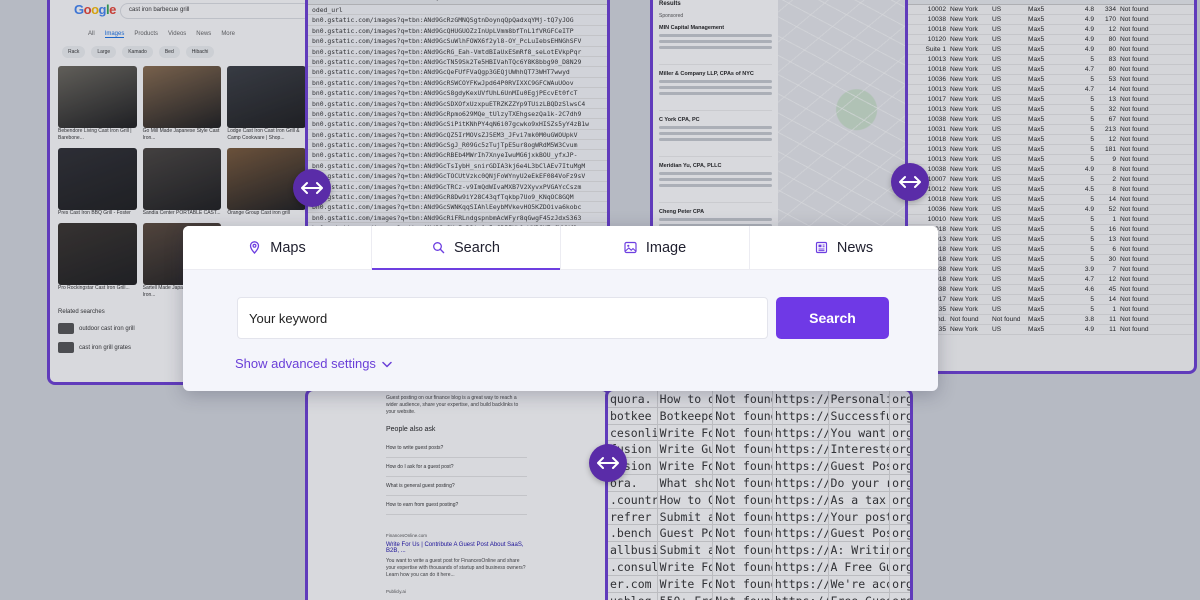  I want to click on tab-news: News, so click(844, 247).